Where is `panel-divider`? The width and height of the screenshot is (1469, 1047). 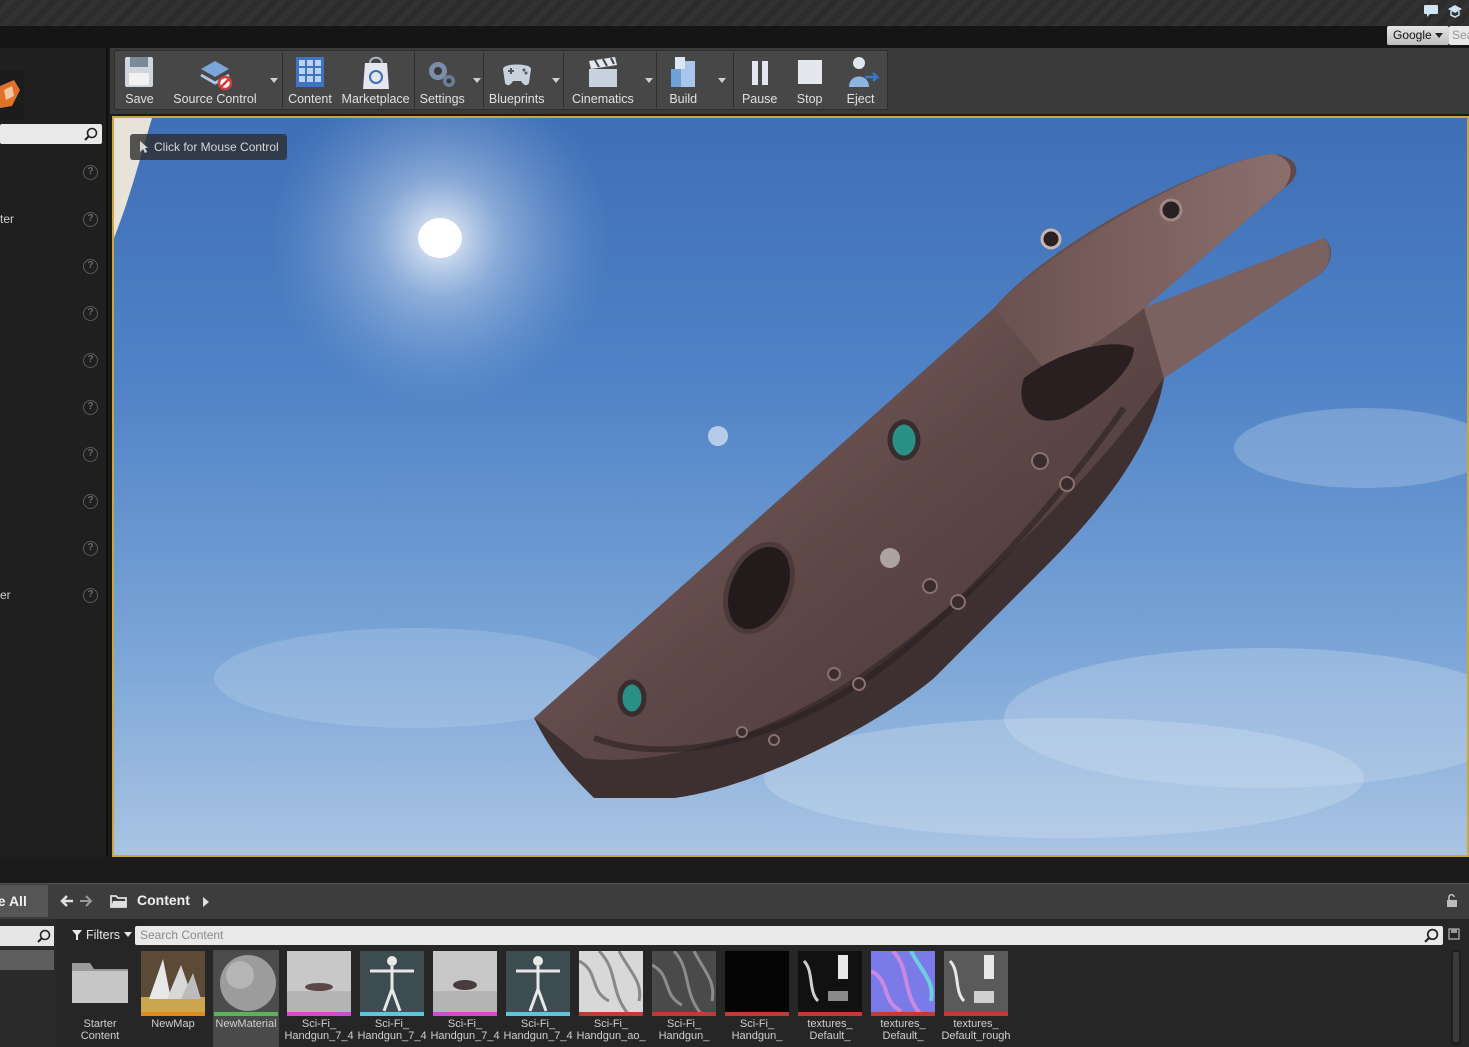
panel-divider is located at coordinates (734, 870).